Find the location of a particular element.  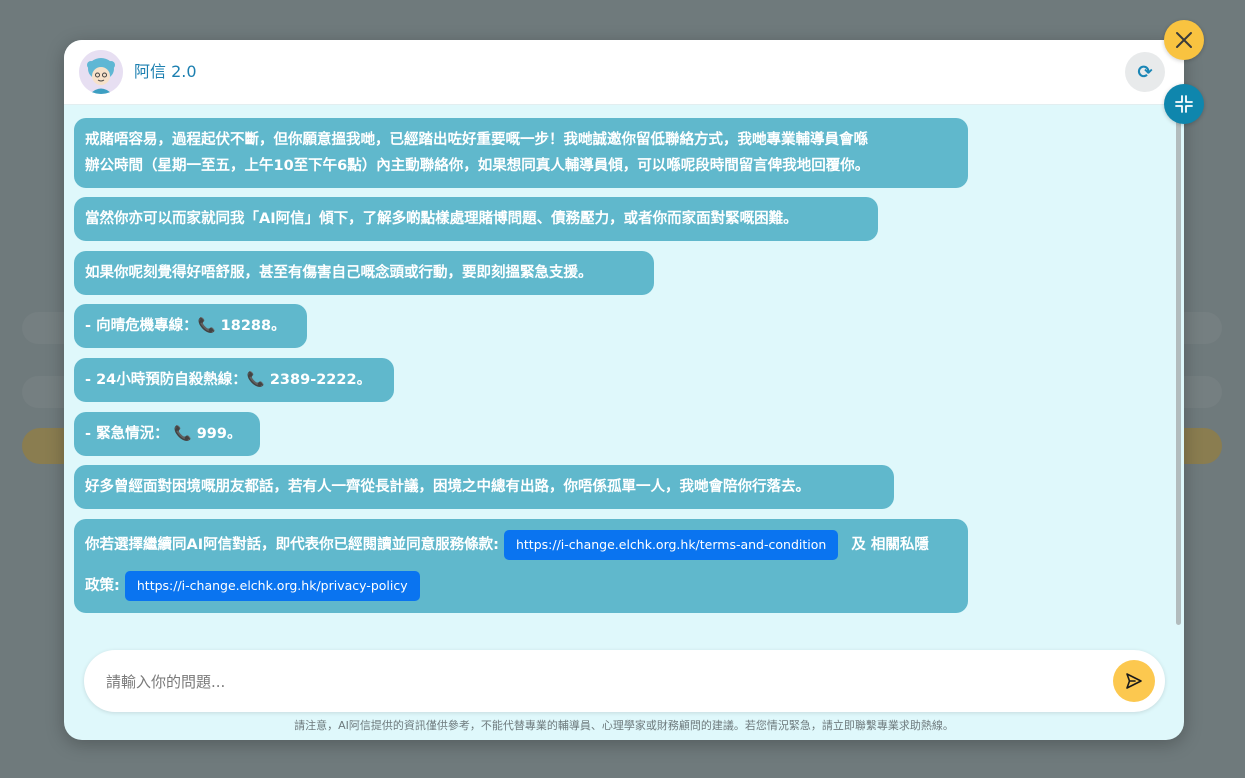

hotline-line: - 24小時預防自殺熱線：📞 2389-2222。 is located at coordinates (228, 380).